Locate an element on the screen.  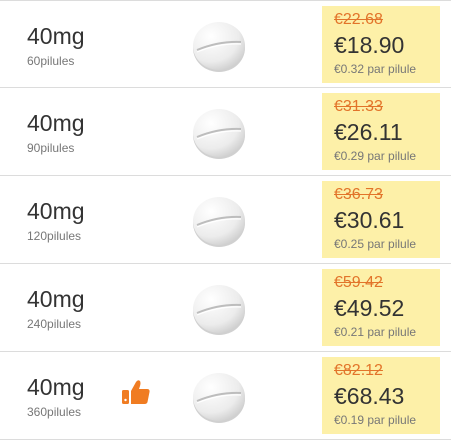
quantity-label: 120pilules is located at coordinates (54, 236).